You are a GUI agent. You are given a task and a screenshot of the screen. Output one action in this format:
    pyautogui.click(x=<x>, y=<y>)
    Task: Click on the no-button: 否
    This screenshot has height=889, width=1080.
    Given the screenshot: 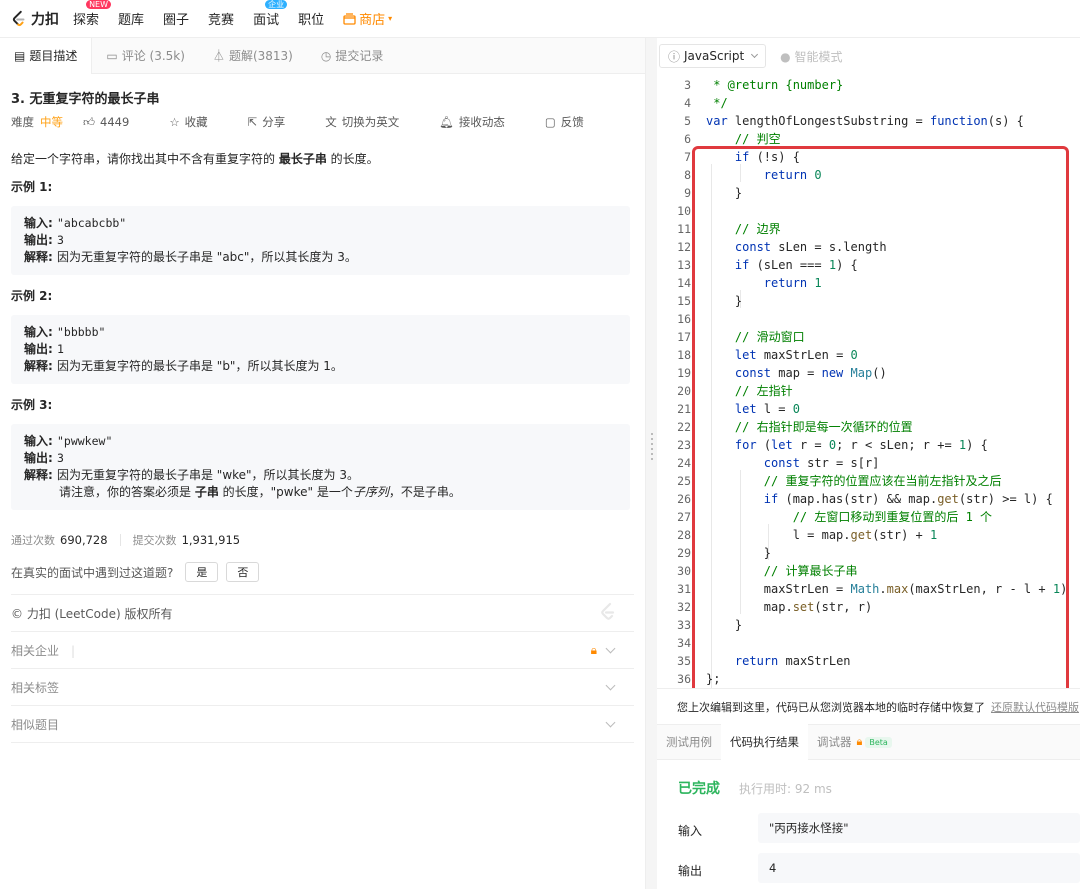 What is the action you would take?
    pyautogui.click(x=243, y=572)
    